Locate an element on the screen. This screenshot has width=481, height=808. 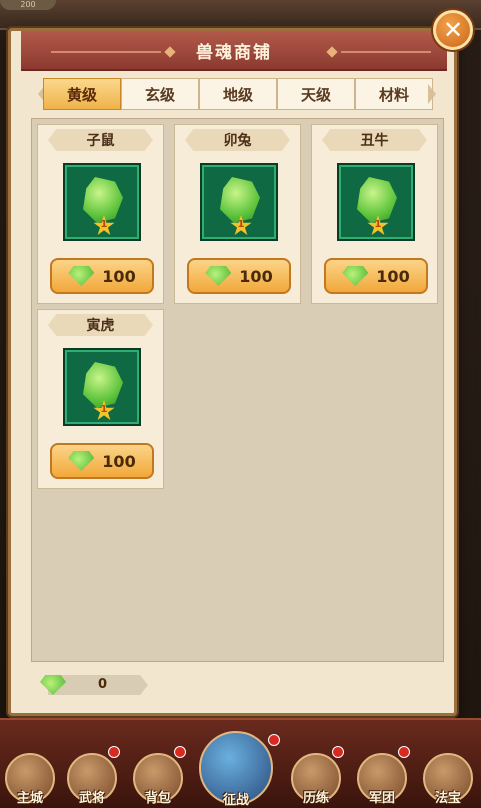
item-name: 子鼠 is located at coordinates (100, 140).